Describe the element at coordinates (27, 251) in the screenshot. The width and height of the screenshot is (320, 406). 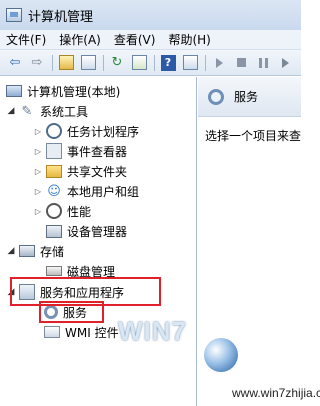
I see `storage-icon` at that location.